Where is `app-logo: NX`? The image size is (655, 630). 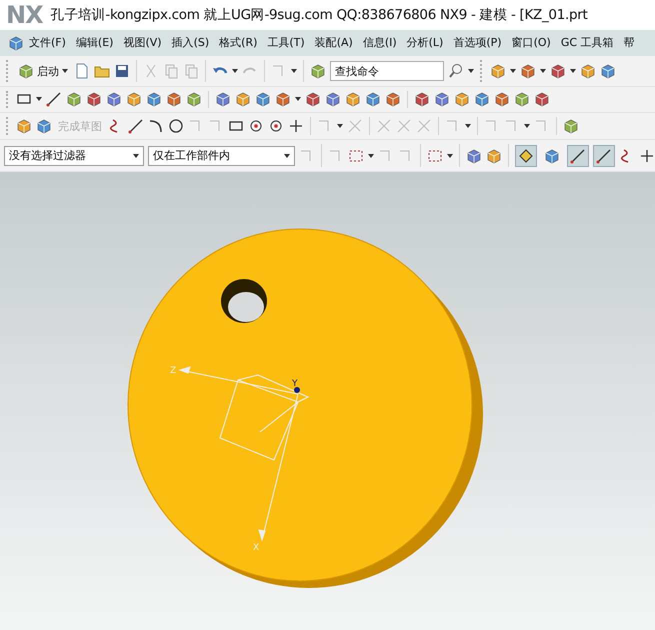
app-logo: NX is located at coordinates (24, 14).